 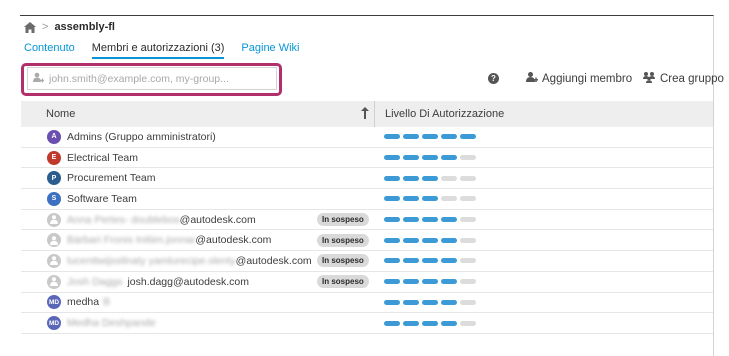 What do you see at coordinates (439, 114) in the screenshot?
I see `column-header-level: Livello Di Autorizzazione` at bounding box center [439, 114].